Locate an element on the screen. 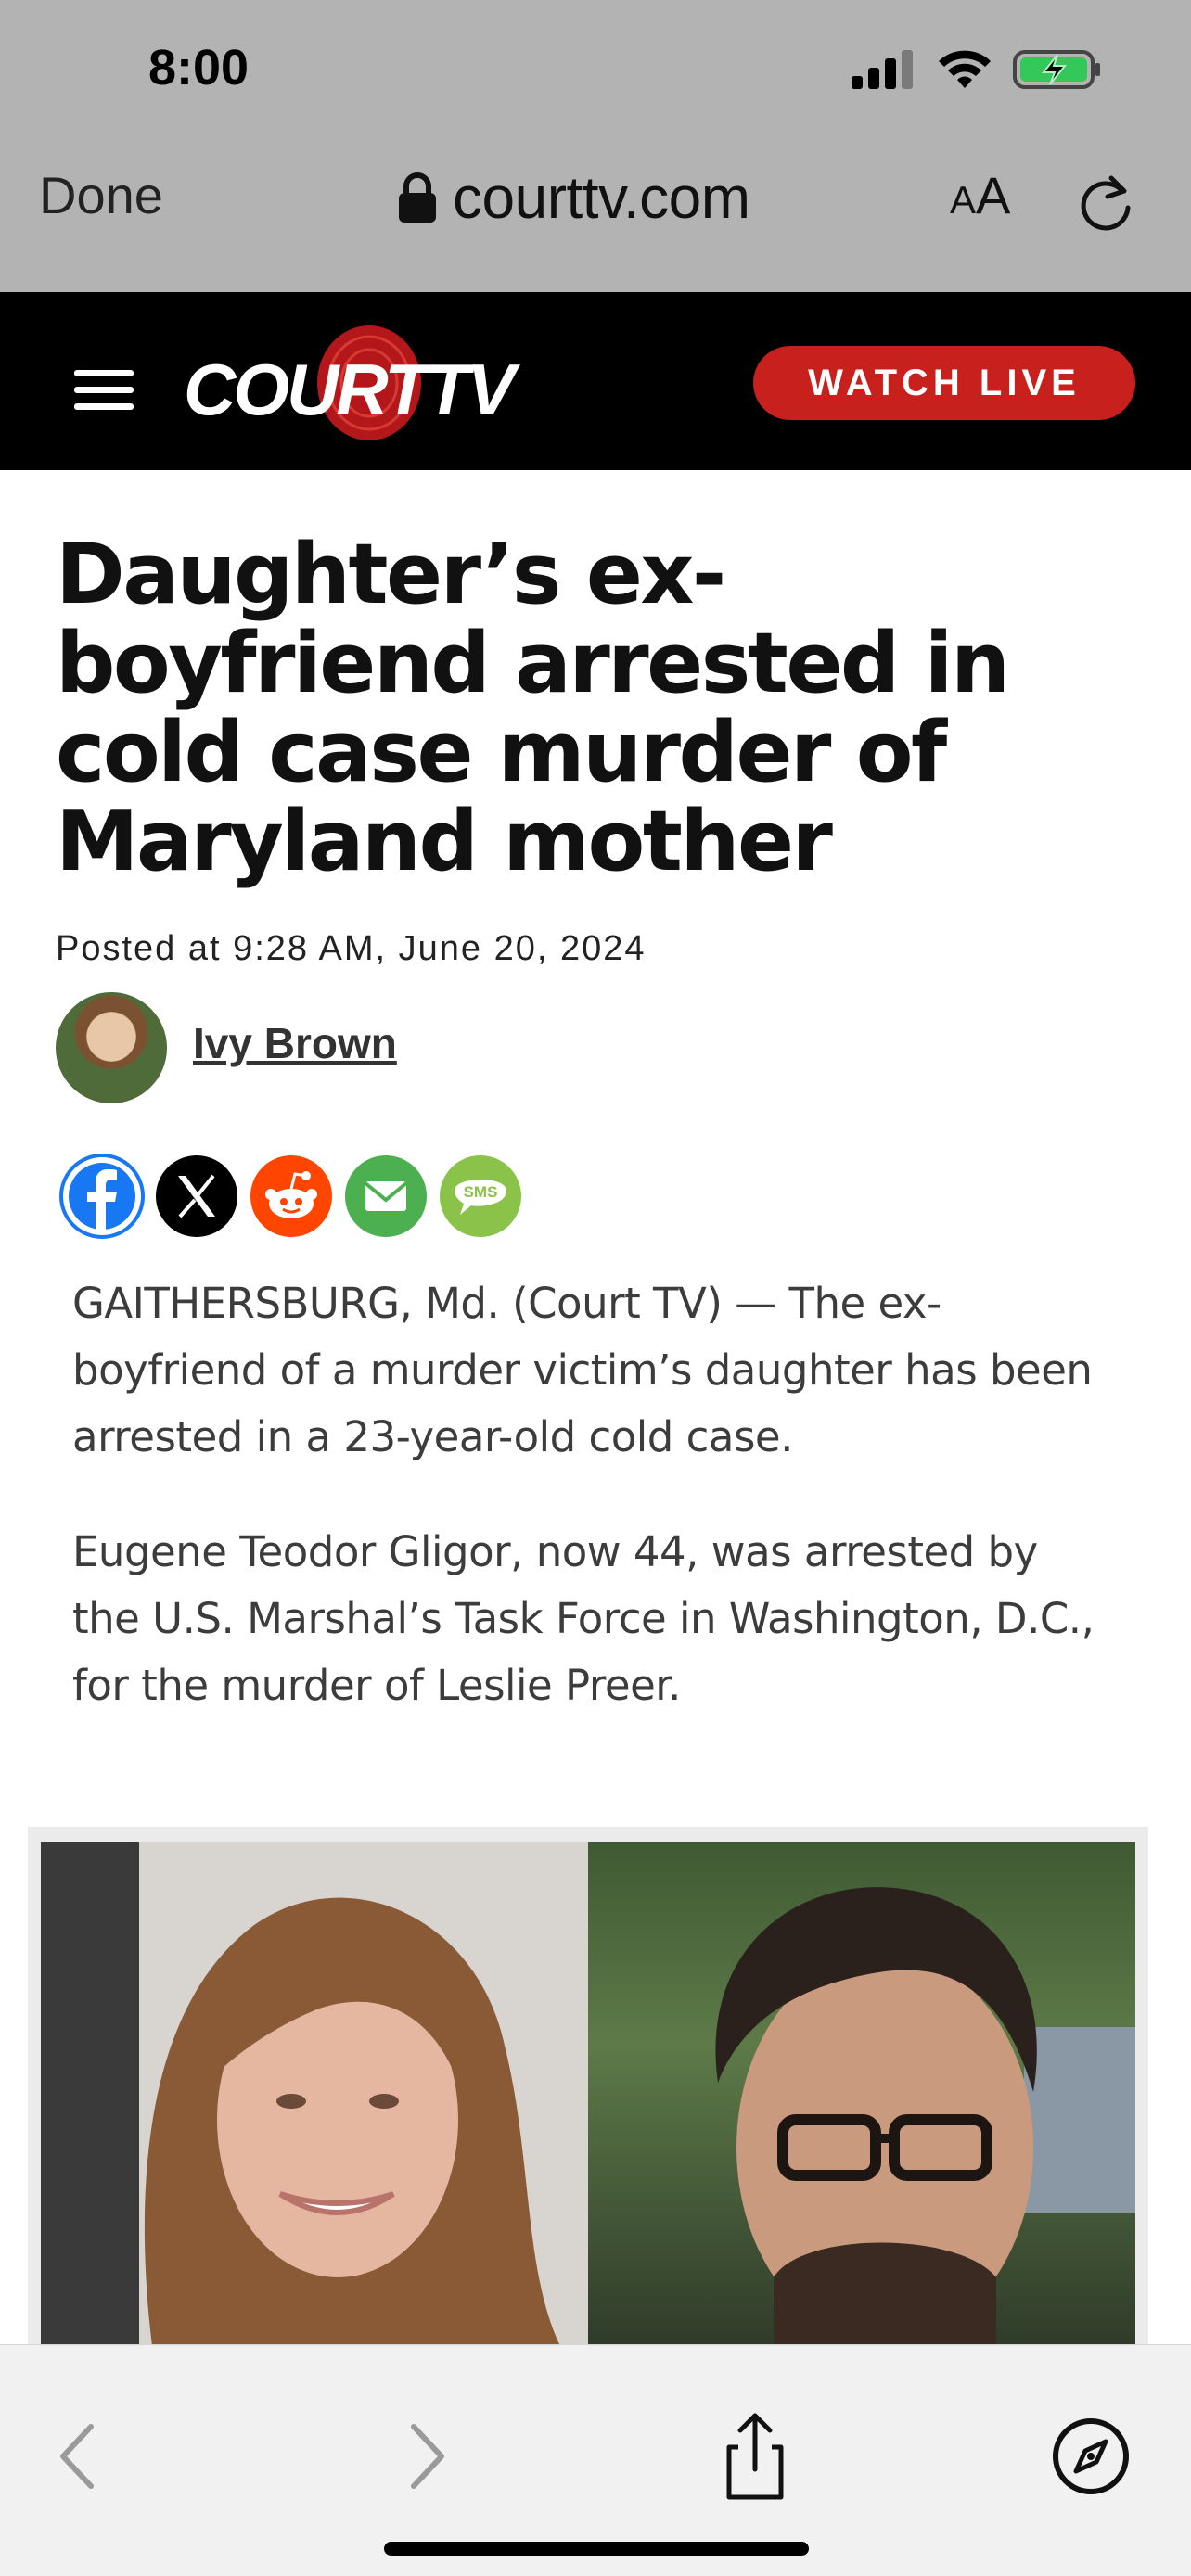 The width and height of the screenshot is (1191, 2576). status-time: 8:00 is located at coordinates (199, 68).